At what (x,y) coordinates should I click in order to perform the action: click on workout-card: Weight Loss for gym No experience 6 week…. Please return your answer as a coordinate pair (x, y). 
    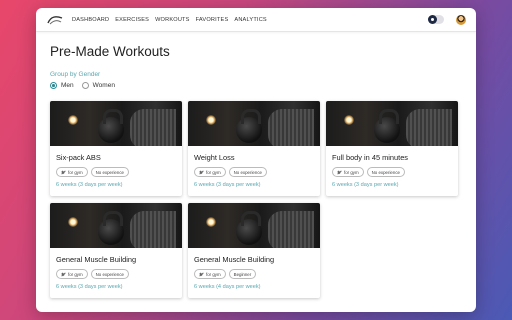
    Looking at the image, I should click on (254, 148).